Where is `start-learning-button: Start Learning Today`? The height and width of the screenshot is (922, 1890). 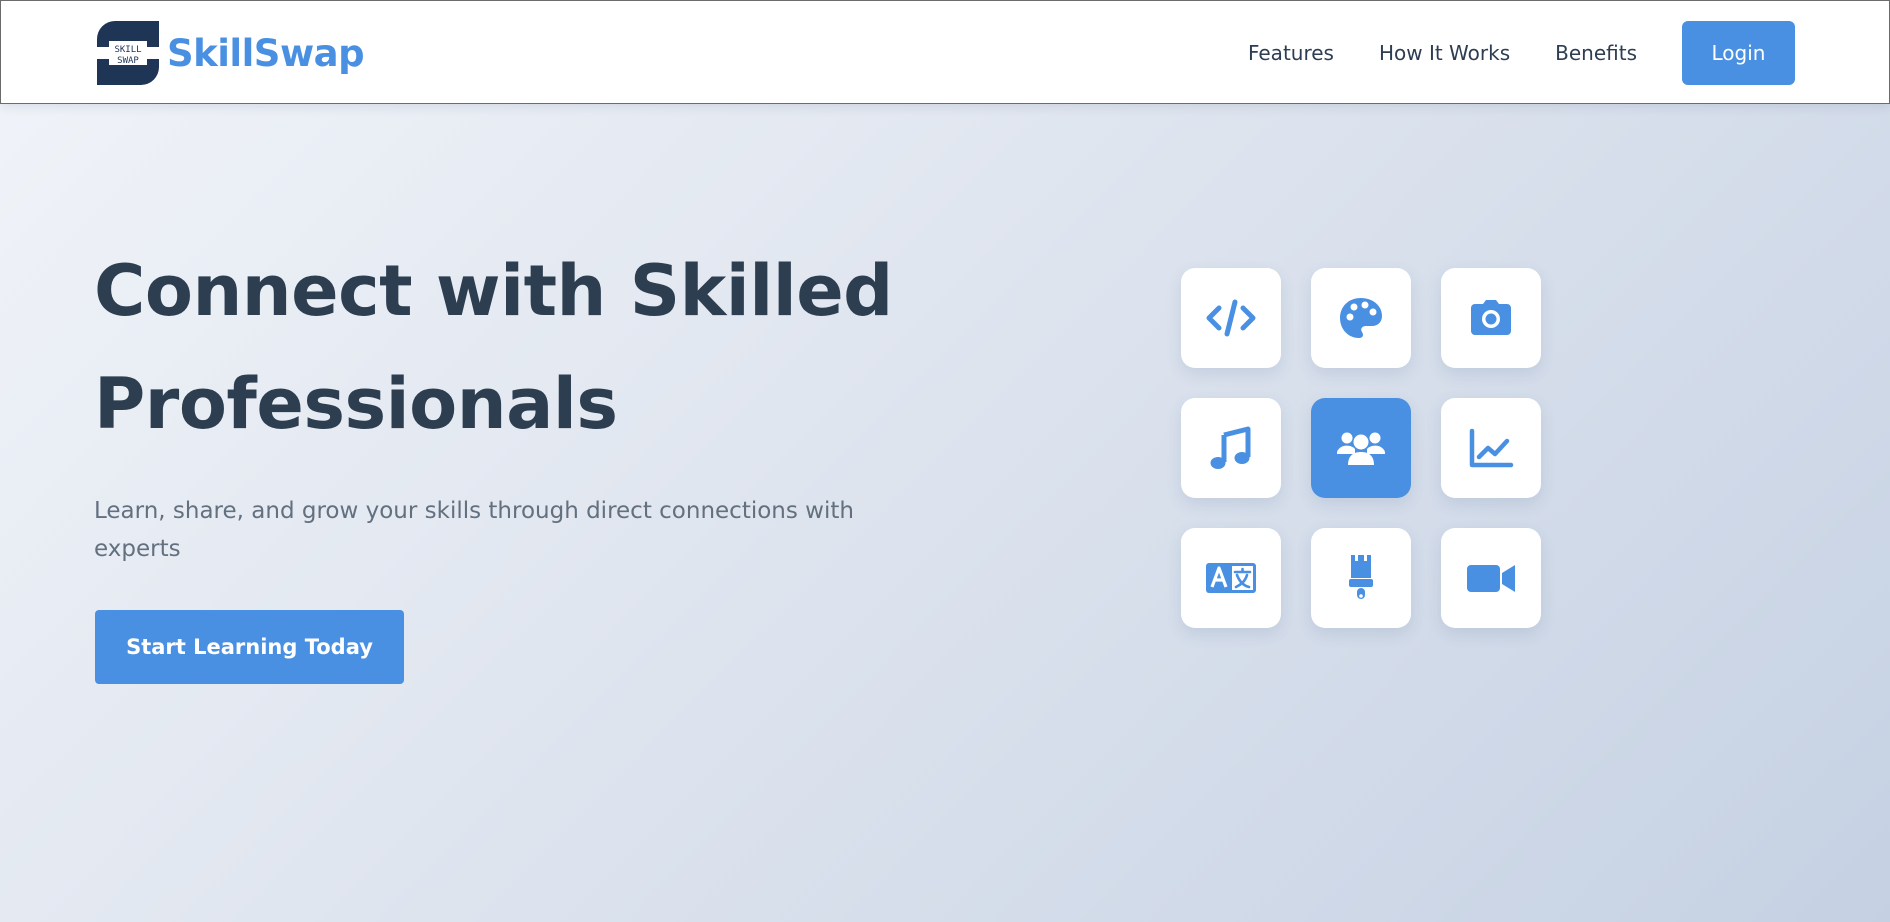
start-learning-button: Start Learning Today is located at coordinates (249, 647).